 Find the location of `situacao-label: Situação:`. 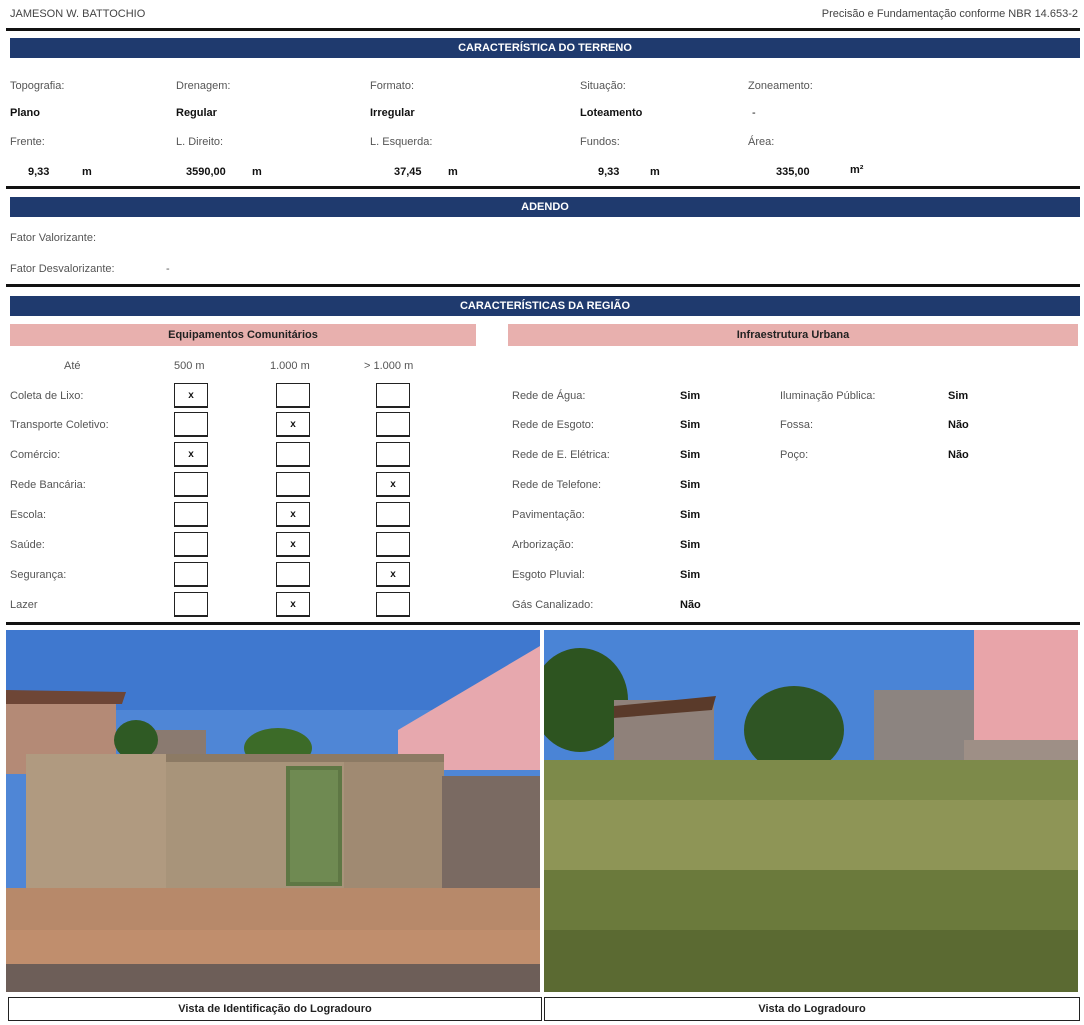

situacao-label: Situação: is located at coordinates (603, 86).